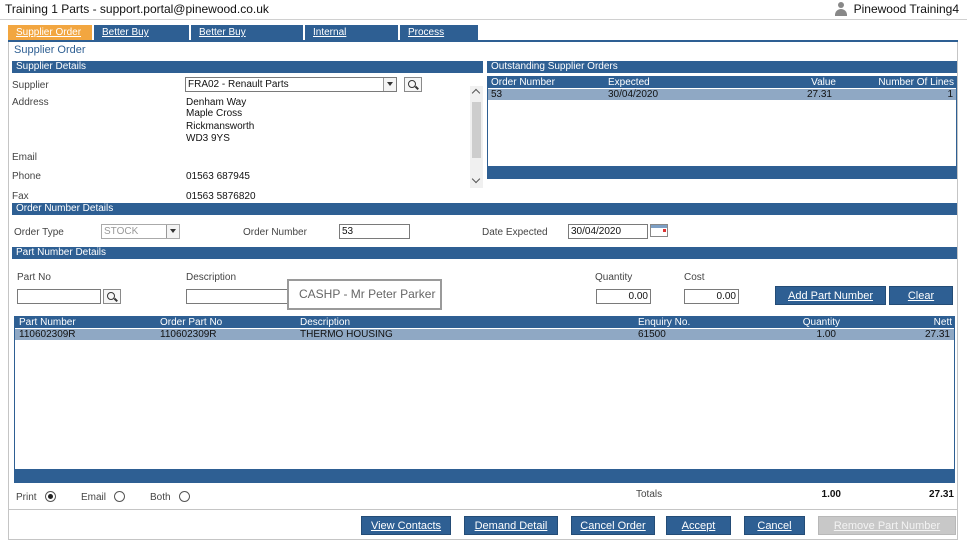 The height and width of the screenshot is (549, 967). I want to click on supplier-lookup-icon, so click(413, 84).